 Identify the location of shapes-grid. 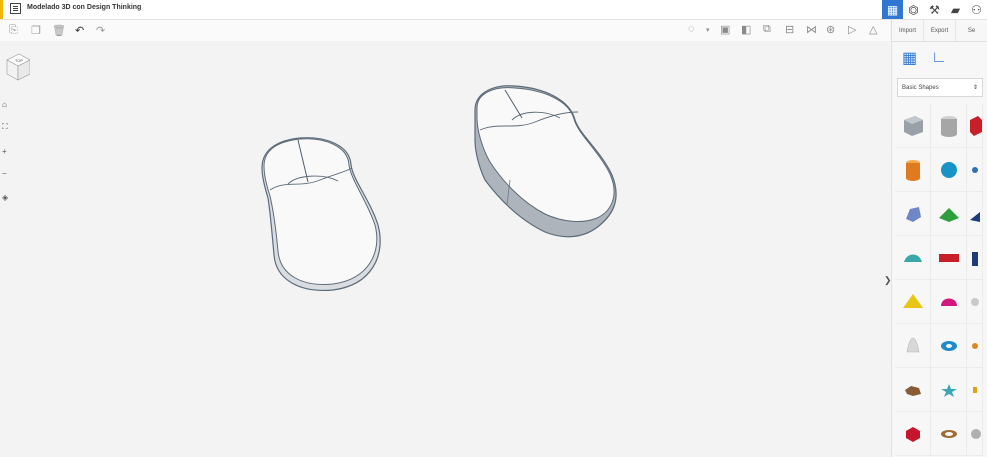
(939, 280).